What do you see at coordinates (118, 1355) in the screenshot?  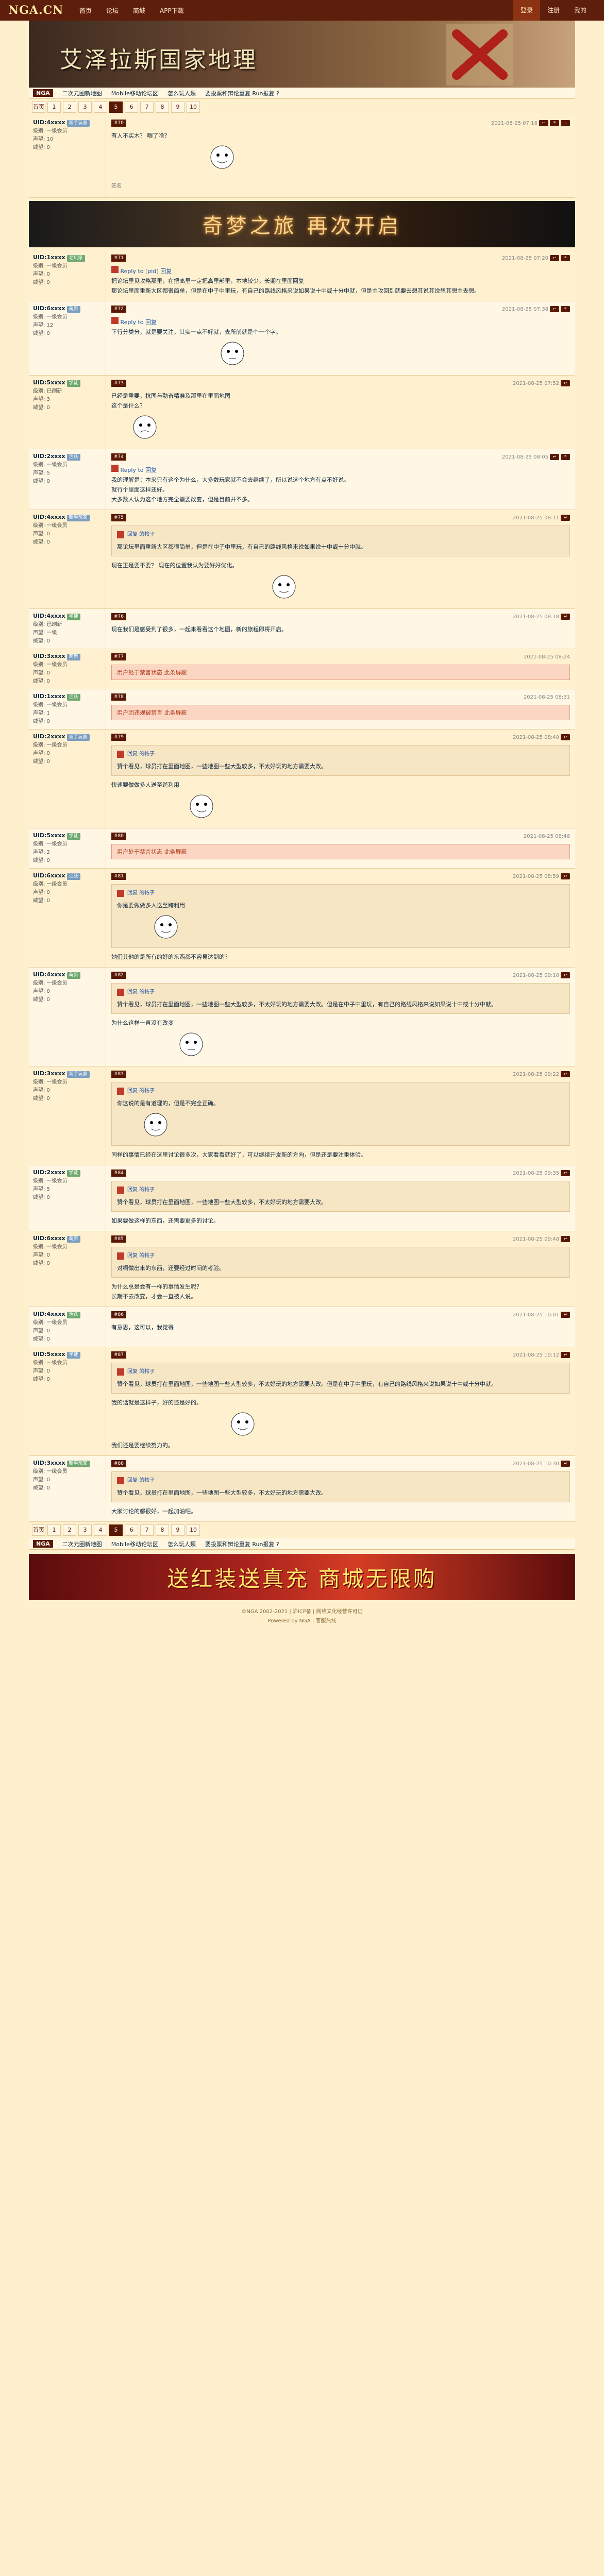 I see `floor-number: #87` at bounding box center [118, 1355].